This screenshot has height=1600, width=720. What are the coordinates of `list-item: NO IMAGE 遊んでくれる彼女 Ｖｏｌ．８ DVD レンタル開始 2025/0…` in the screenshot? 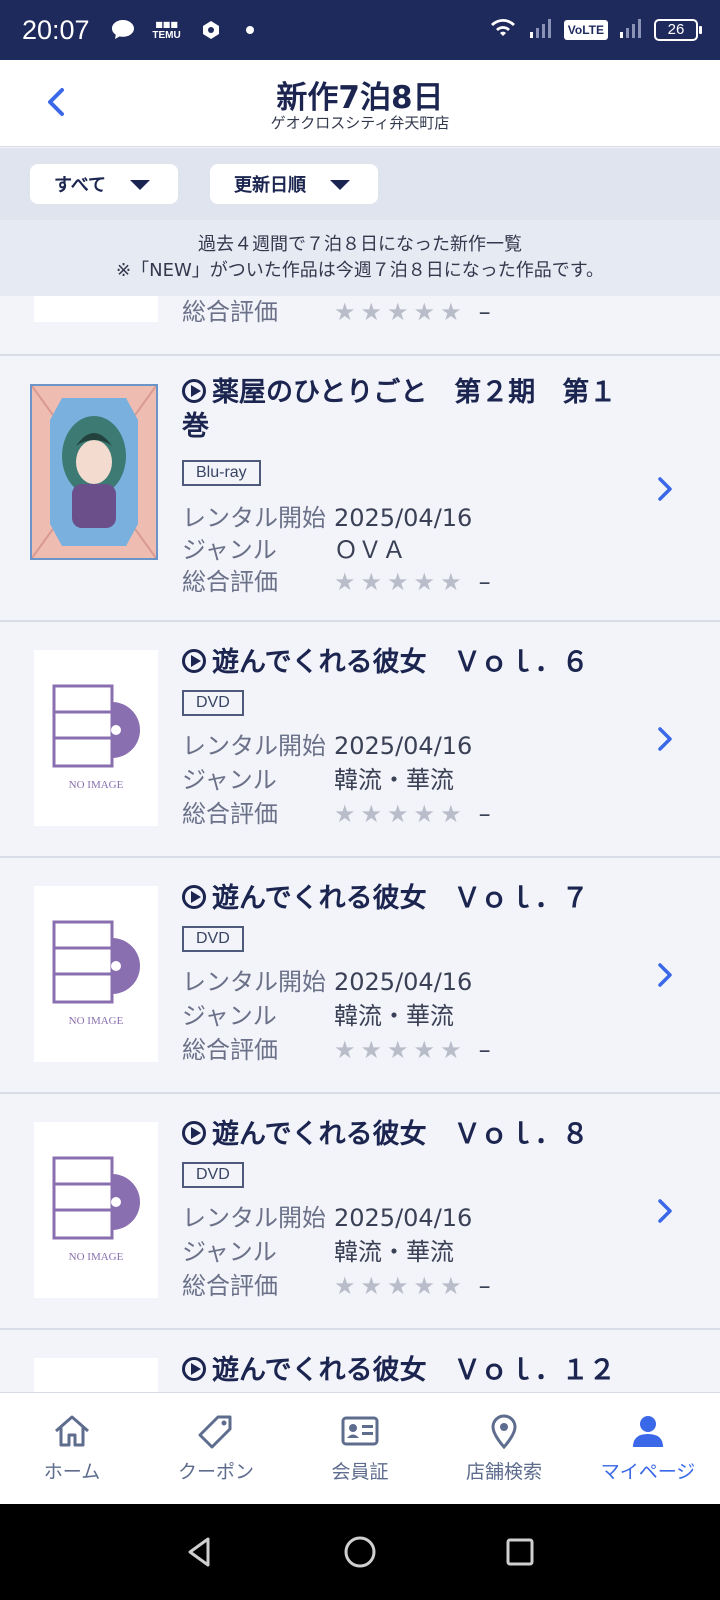 It's located at (360, 1212).